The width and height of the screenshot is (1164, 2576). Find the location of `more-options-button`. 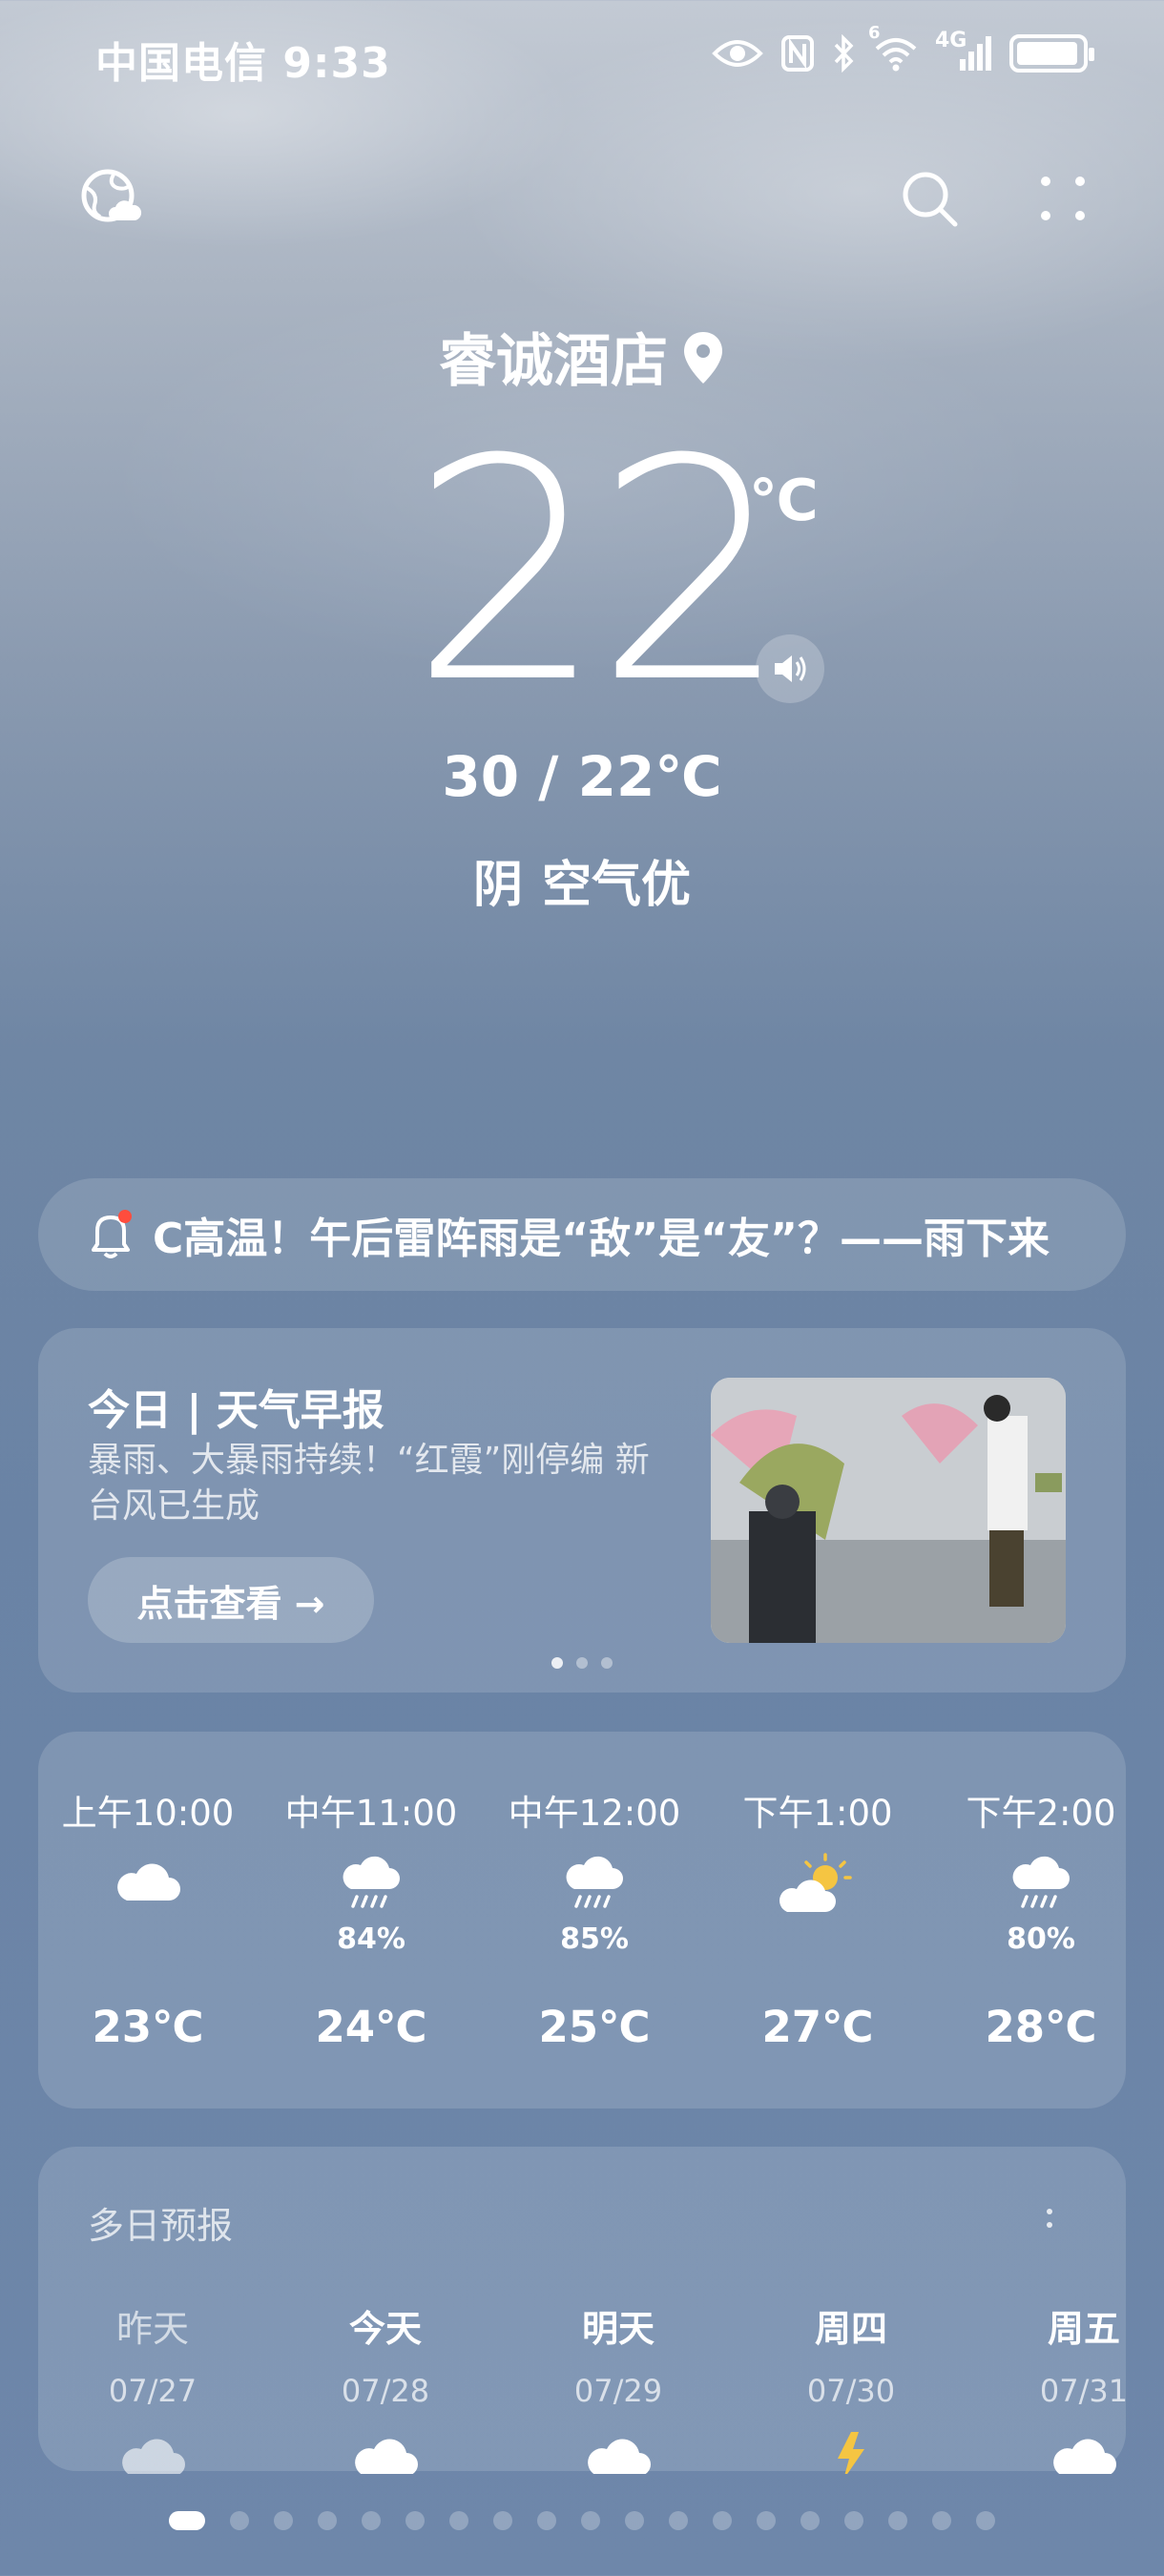

more-options-button is located at coordinates (1050, 2218).